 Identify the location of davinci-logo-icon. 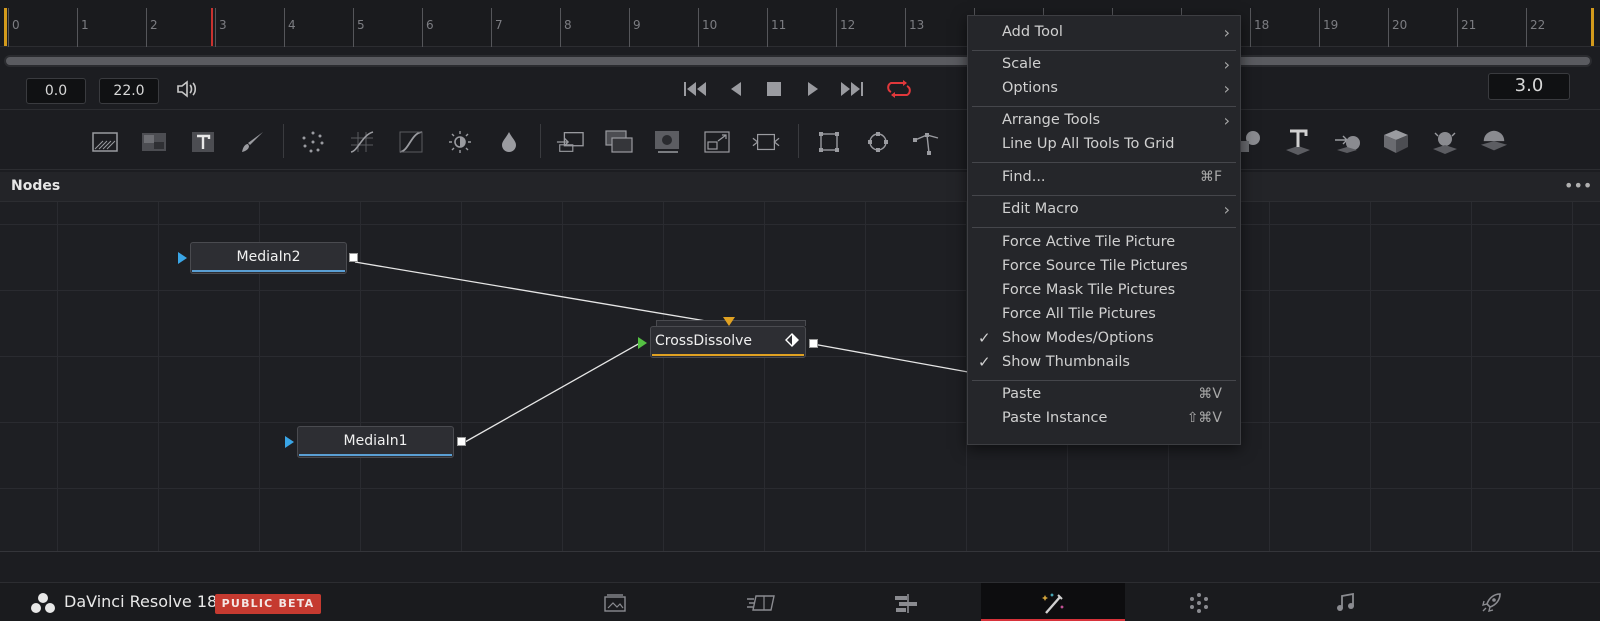
(43, 605).